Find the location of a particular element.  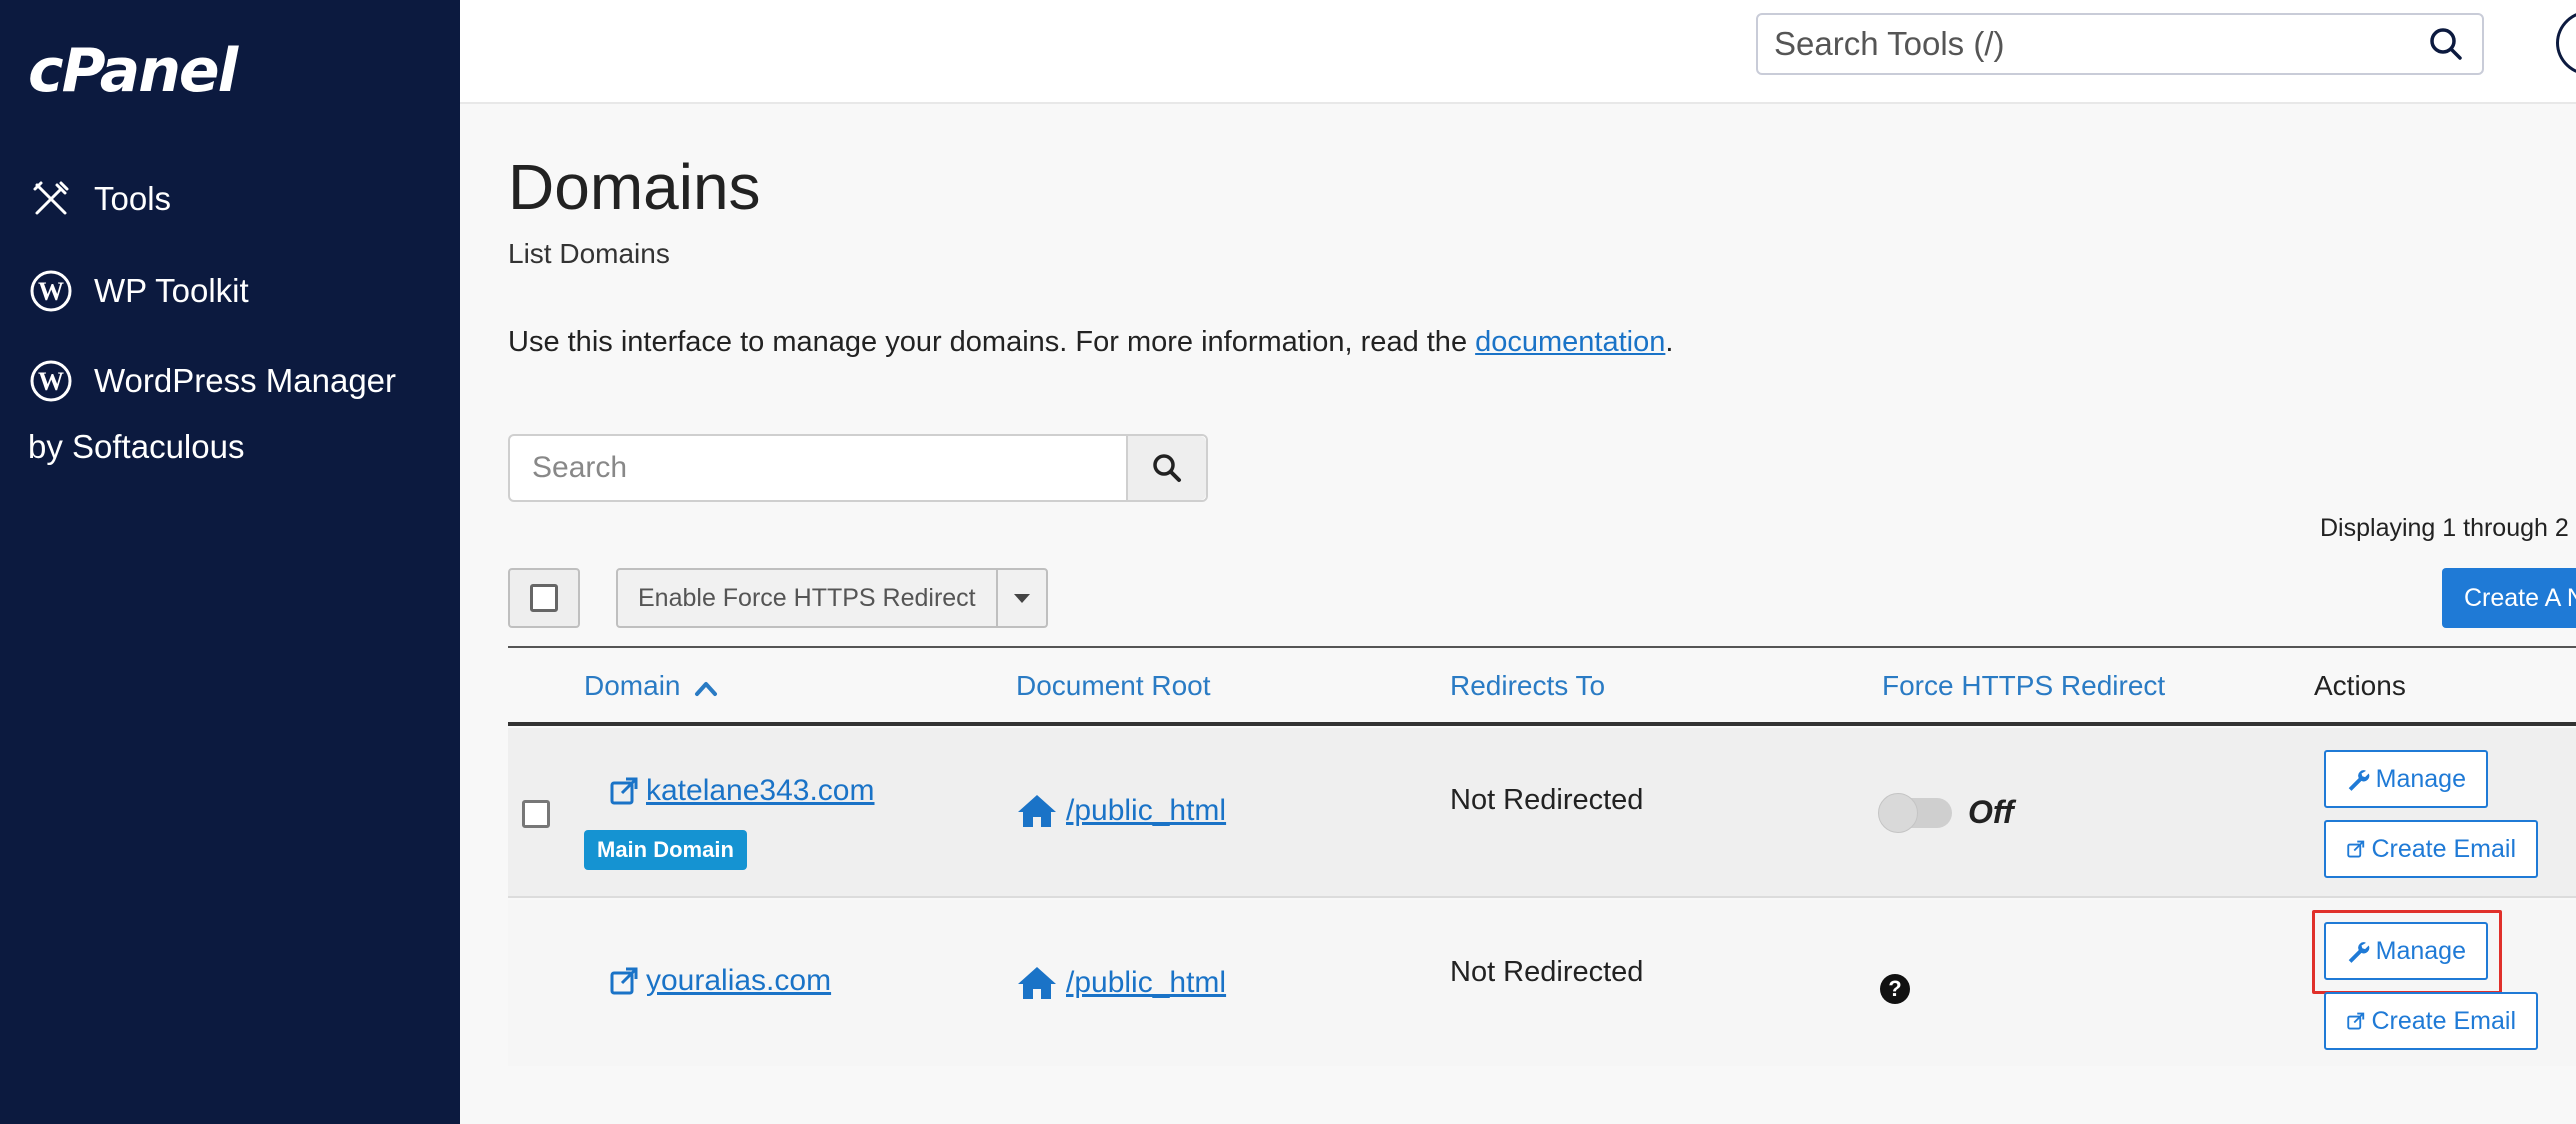

domain-search-box is located at coordinates (858, 468).